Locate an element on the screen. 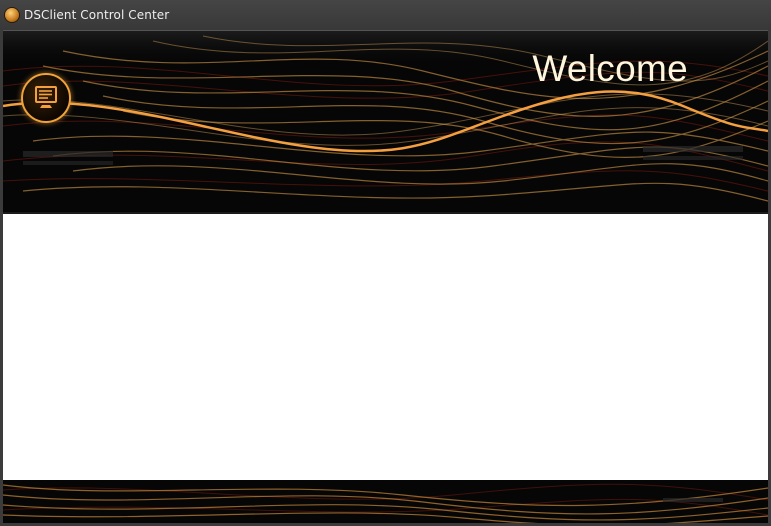 The width and height of the screenshot is (771, 526). welcome-heading: Welcome is located at coordinates (610, 68).